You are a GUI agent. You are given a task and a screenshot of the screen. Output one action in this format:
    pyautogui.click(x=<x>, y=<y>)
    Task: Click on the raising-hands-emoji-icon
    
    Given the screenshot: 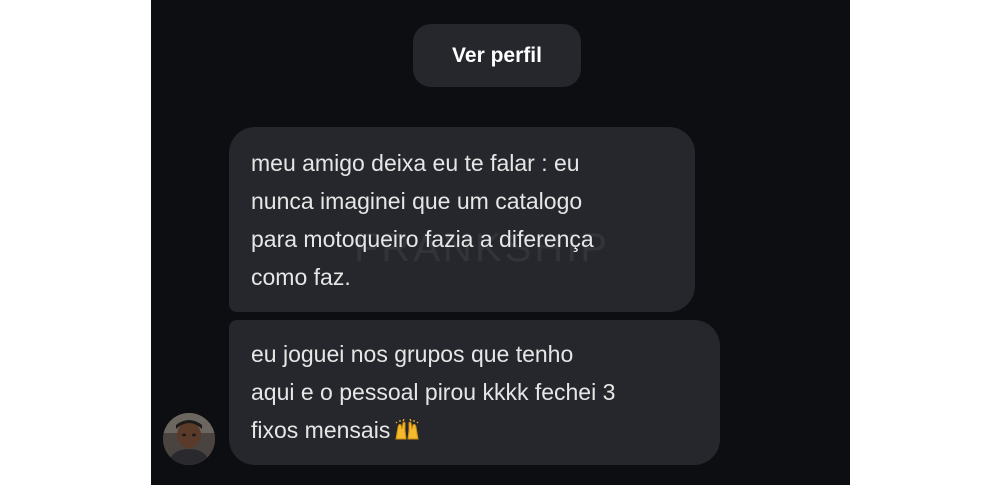 What is the action you would take?
    pyautogui.click(x=407, y=427)
    